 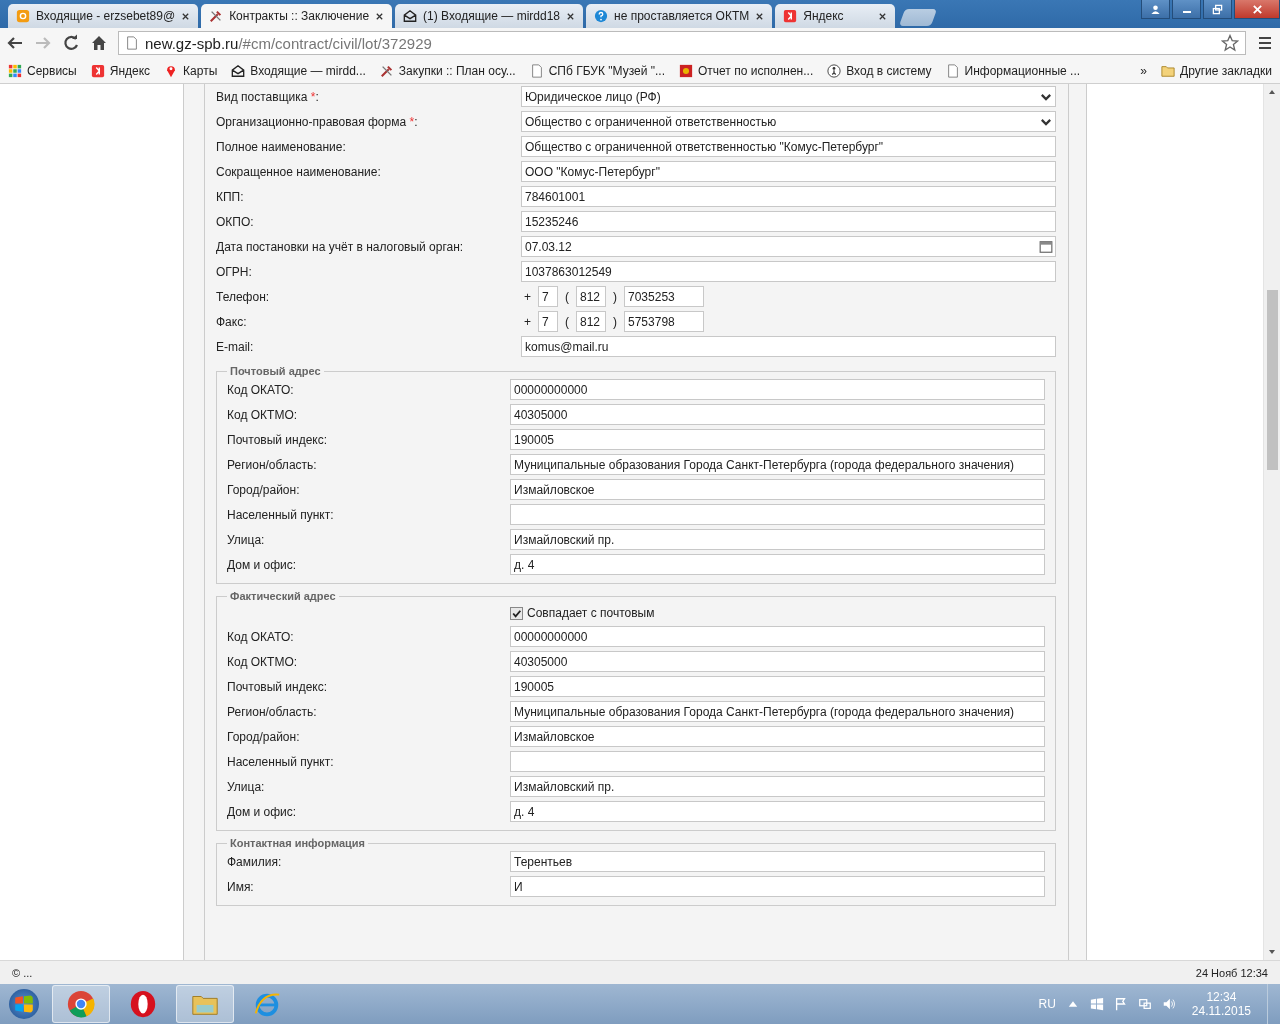 I want to click on text-field: komus@mail.ru, so click(x=788, y=346).